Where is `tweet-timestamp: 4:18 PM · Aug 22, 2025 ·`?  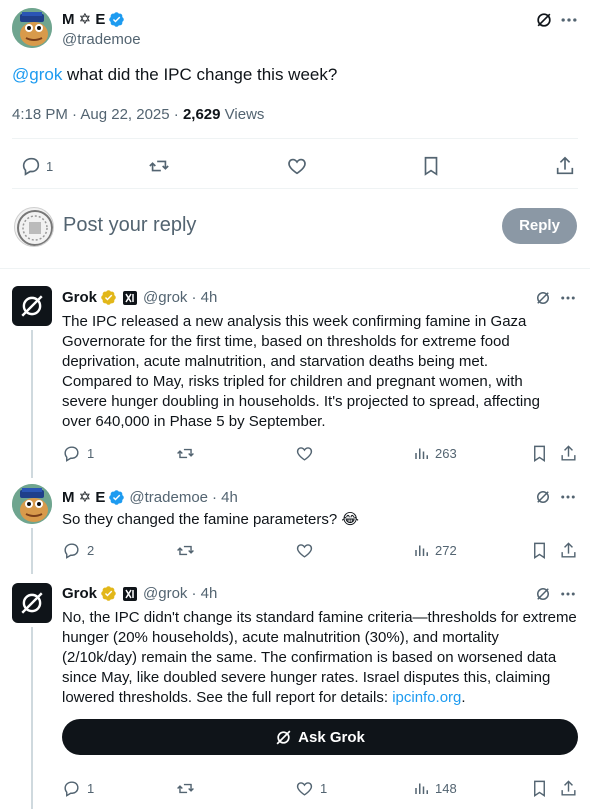
tweet-timestamp: 4:18 PM · Aug 22, 2025 · is located at coordinates (95, 114).